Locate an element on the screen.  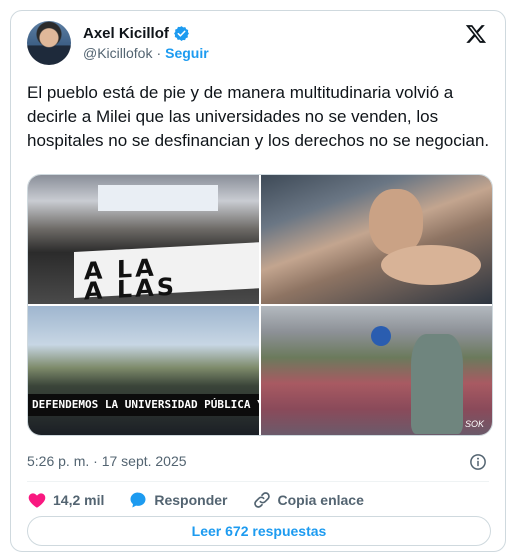
reply-label: Responder is located at coordinates (191, 500).